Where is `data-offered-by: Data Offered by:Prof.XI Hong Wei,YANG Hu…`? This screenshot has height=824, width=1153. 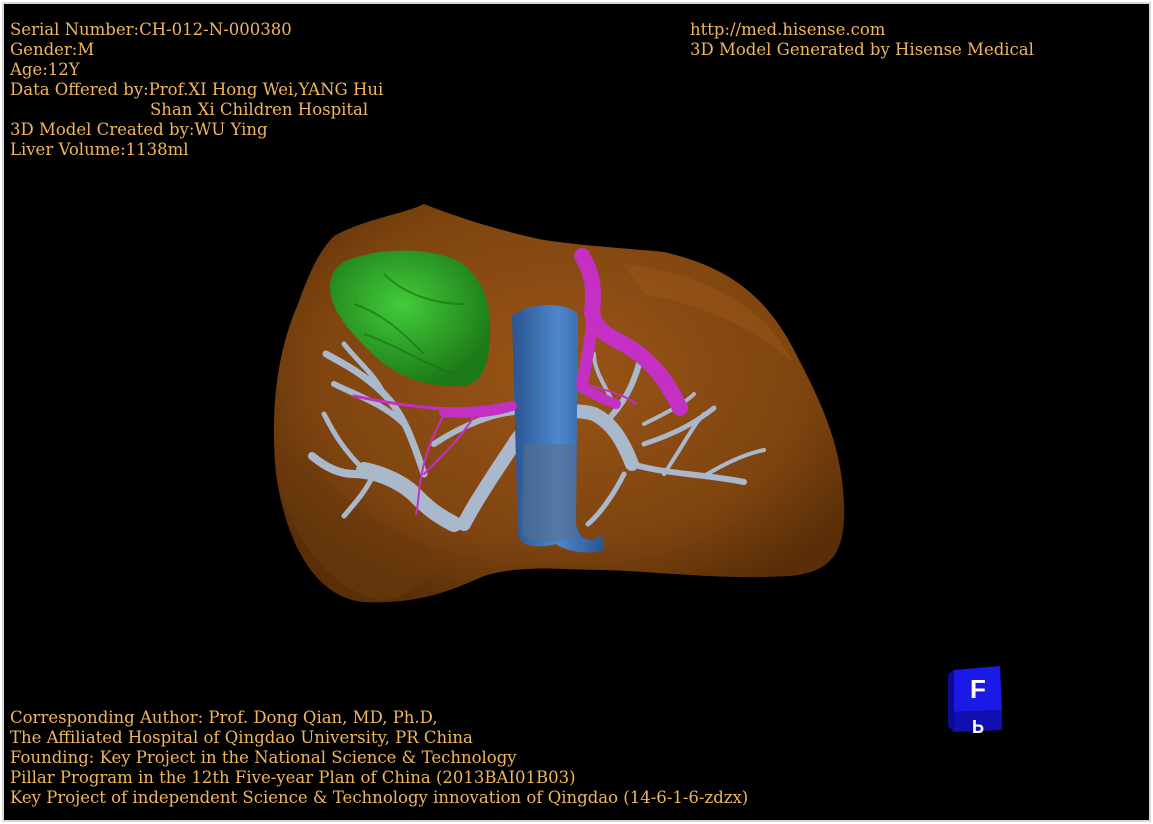 data-offered-by: Data Offered by:Prof.XI Hong Wei,YANG Hu… is located at coordinates (197, 89).